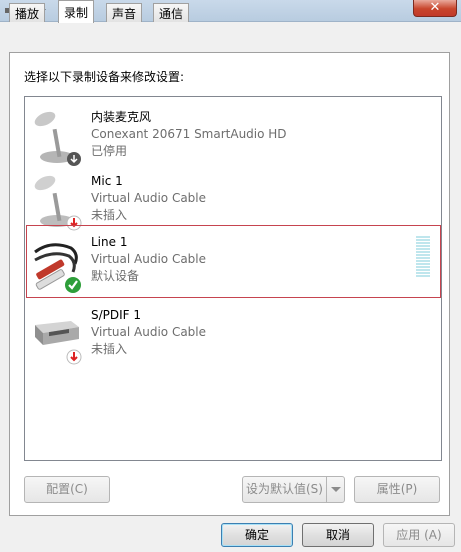 The height and width of the screenshot is (552, 461). I want to click on device-status: 默认设备, so click(115, 276).